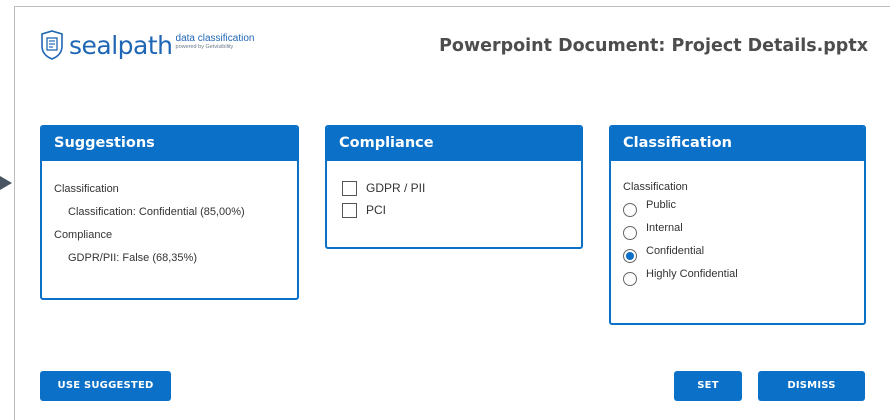  Describe the element at coordinates (630, 279) in the screenshot. I see `highly-confidential-radio` at that location.